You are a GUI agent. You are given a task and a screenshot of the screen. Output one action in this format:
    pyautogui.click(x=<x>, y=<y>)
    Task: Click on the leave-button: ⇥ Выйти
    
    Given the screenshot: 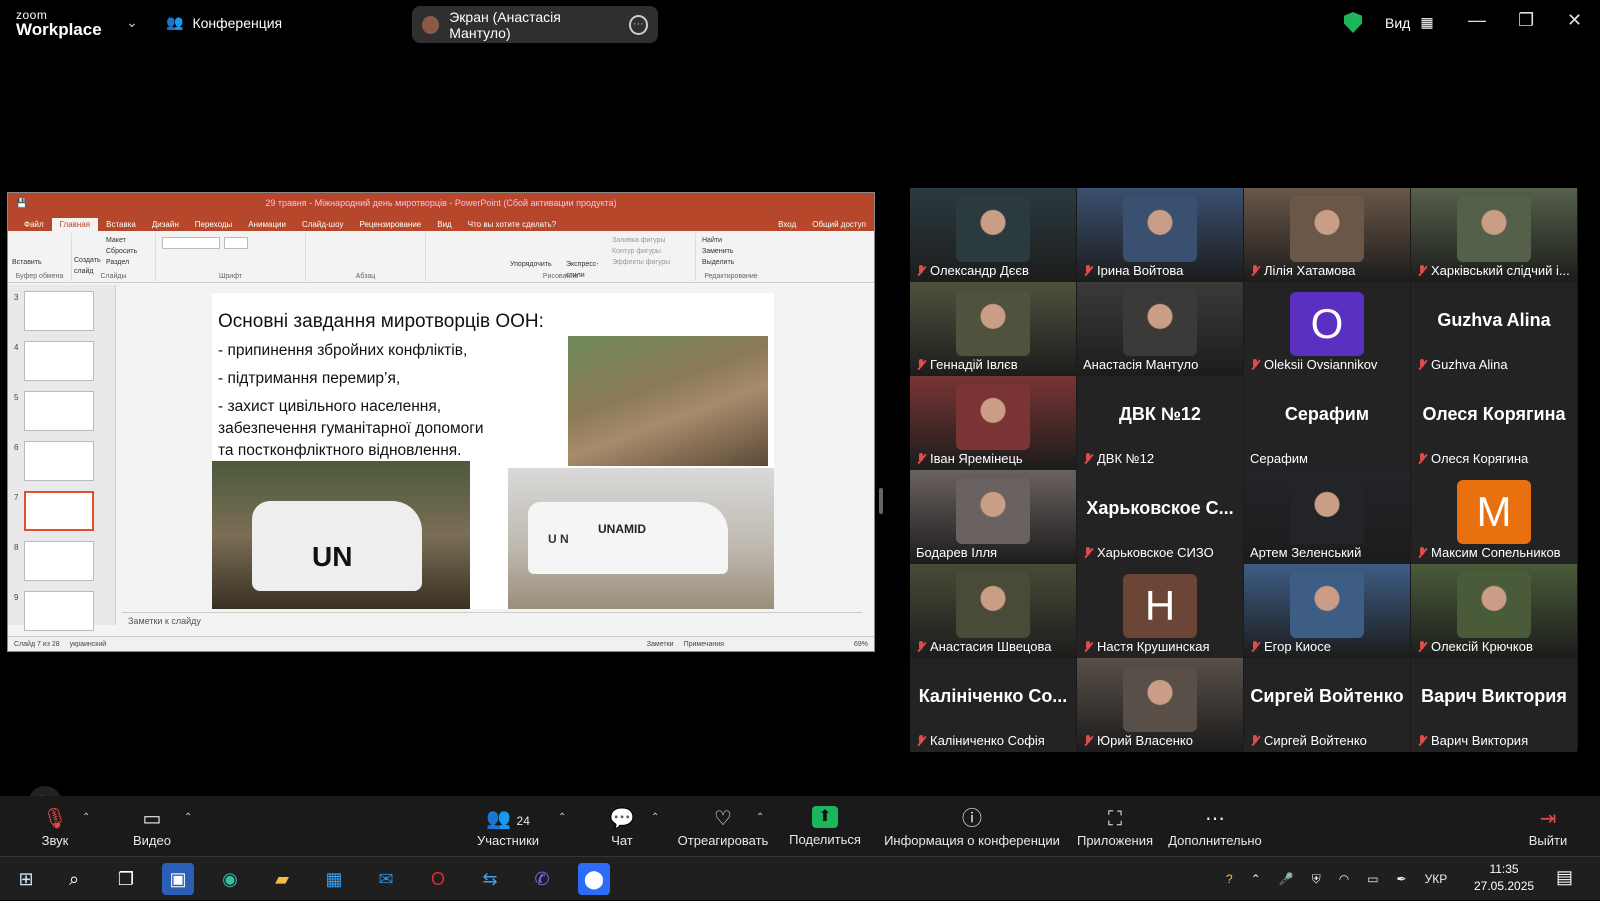 What is the action you would take?
    pyautogui.click(x=1548, y=826)
    